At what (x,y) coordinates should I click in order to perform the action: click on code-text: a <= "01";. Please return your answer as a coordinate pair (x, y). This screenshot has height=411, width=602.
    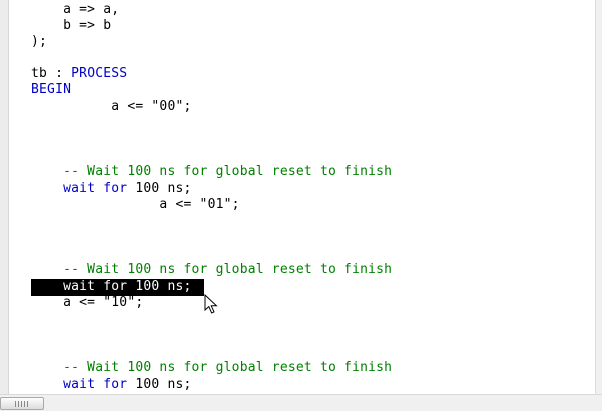
    Looking at the image, I should click on (135, 204).